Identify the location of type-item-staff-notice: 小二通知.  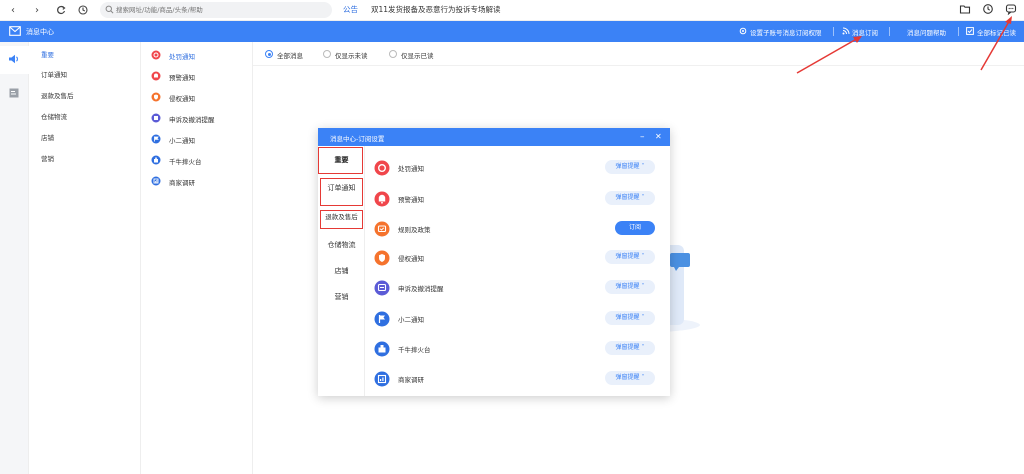
(197, 139).